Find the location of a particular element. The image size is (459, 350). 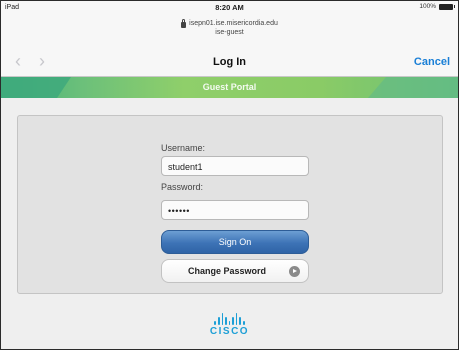

status-time: 8:20 AM is located at coordinates (229, 7).